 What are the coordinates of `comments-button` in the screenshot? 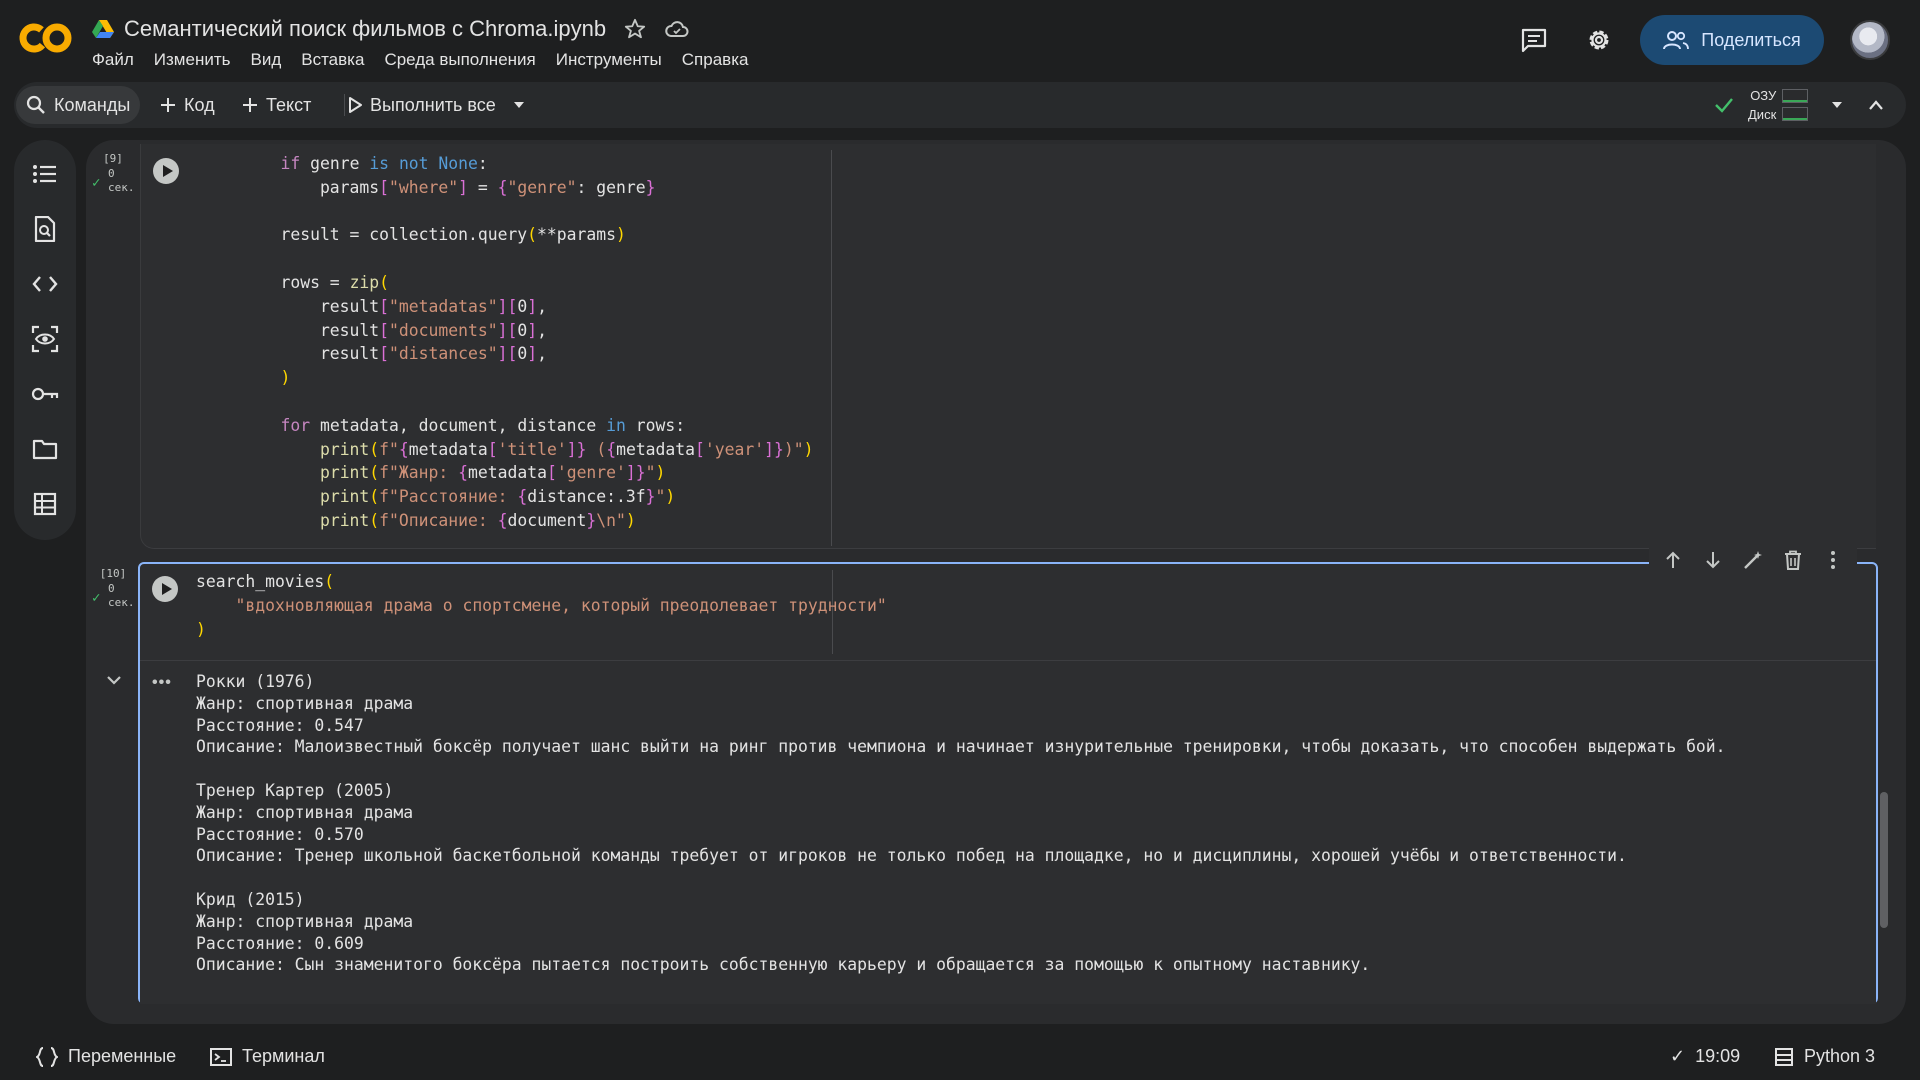 It's located at (1534, 40).